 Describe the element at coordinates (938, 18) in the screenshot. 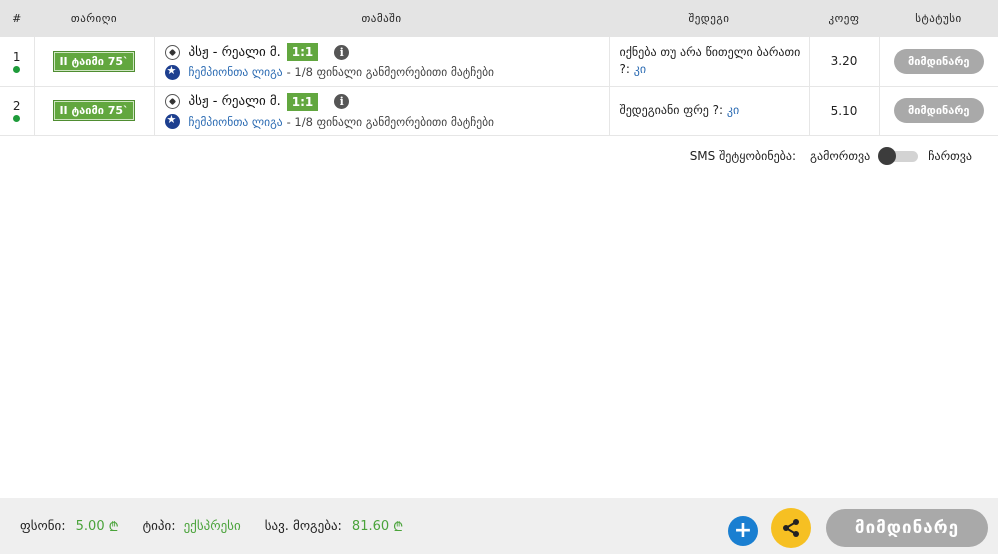

I see `header-status: სტატუსი` at that location.